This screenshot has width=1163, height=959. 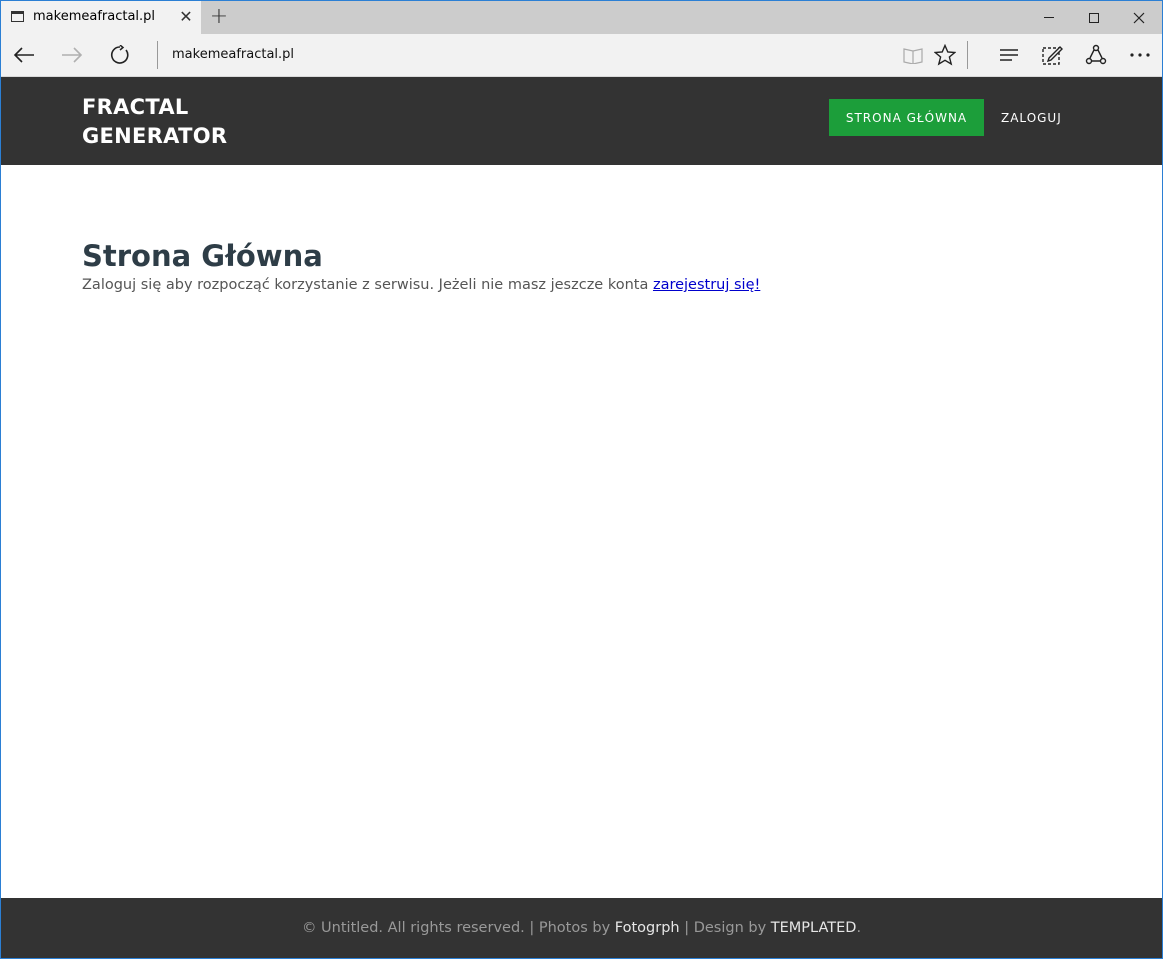 What do you see at coordinates (157, 55) in the screenshot?
I see `url-divider` at bounding box center [157, 55].